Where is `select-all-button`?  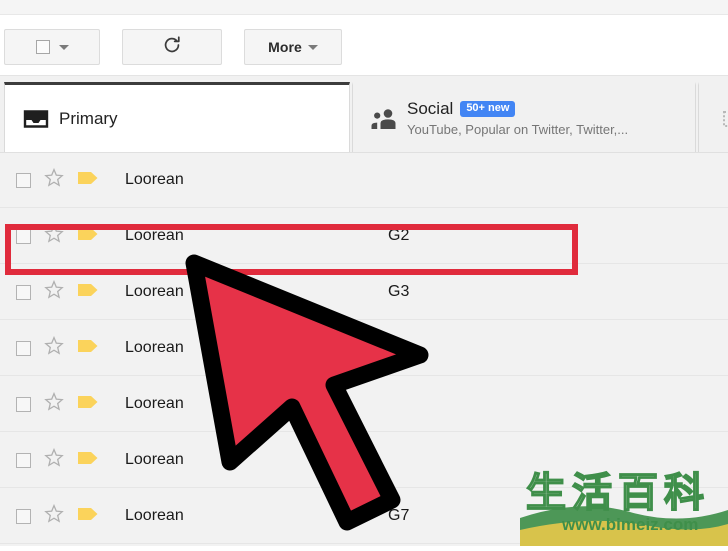
select-all-button is located at coordinates (52, 47).